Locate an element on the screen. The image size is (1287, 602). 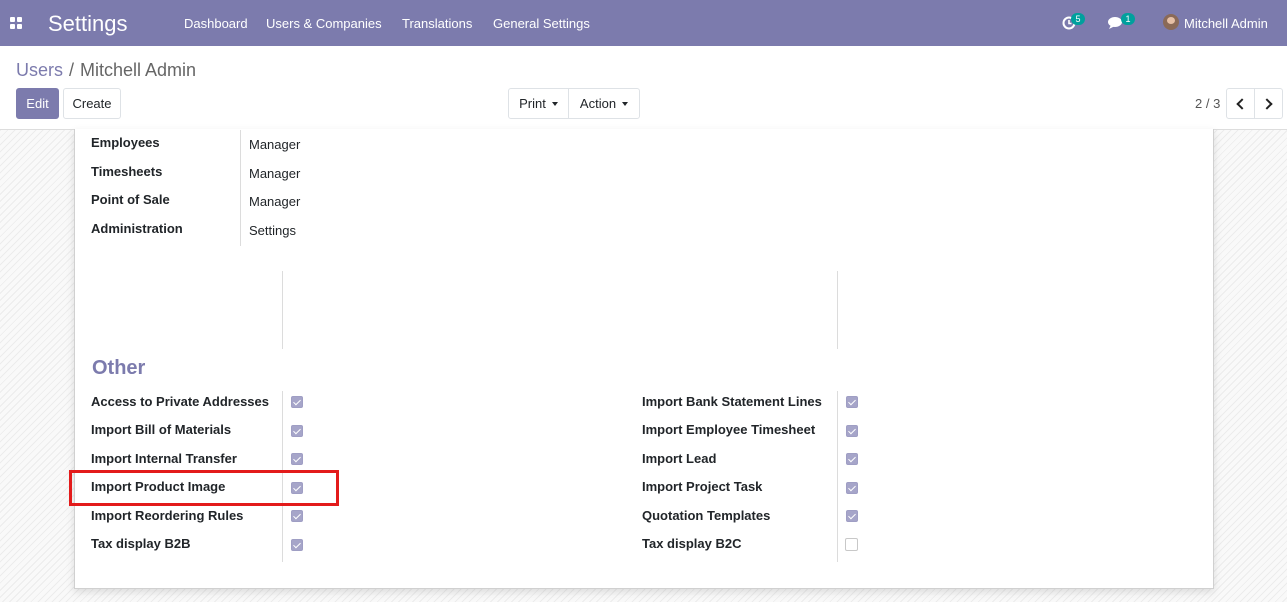
checkbox-import-bill-of-materials is located at coordinates (297, 431).